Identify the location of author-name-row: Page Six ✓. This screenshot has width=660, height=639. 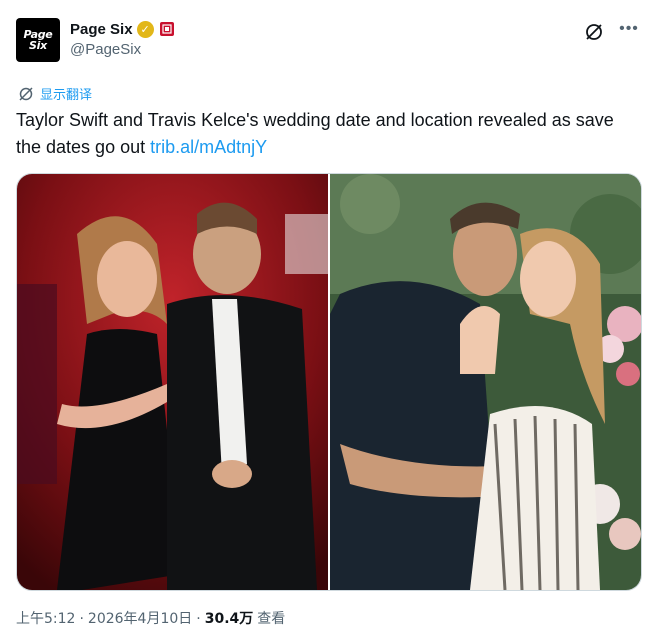
(122, 29).